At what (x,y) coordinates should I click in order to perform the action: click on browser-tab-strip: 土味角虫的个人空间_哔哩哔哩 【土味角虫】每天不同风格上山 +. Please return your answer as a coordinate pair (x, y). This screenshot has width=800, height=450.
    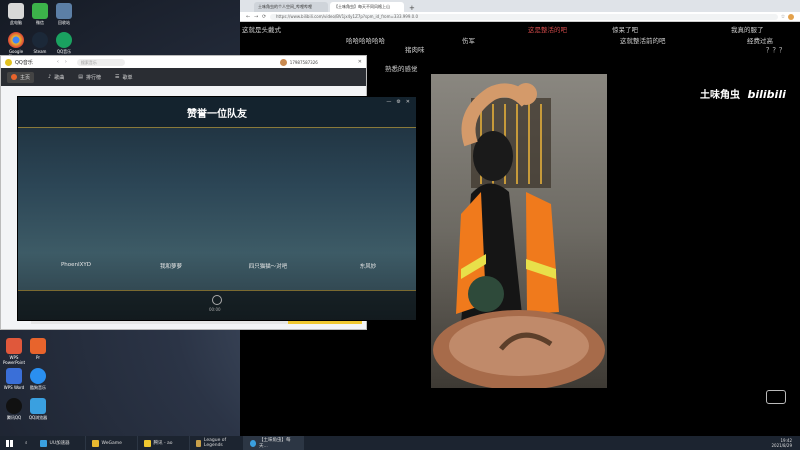
    Looking at the image, I should click on (520, 6).